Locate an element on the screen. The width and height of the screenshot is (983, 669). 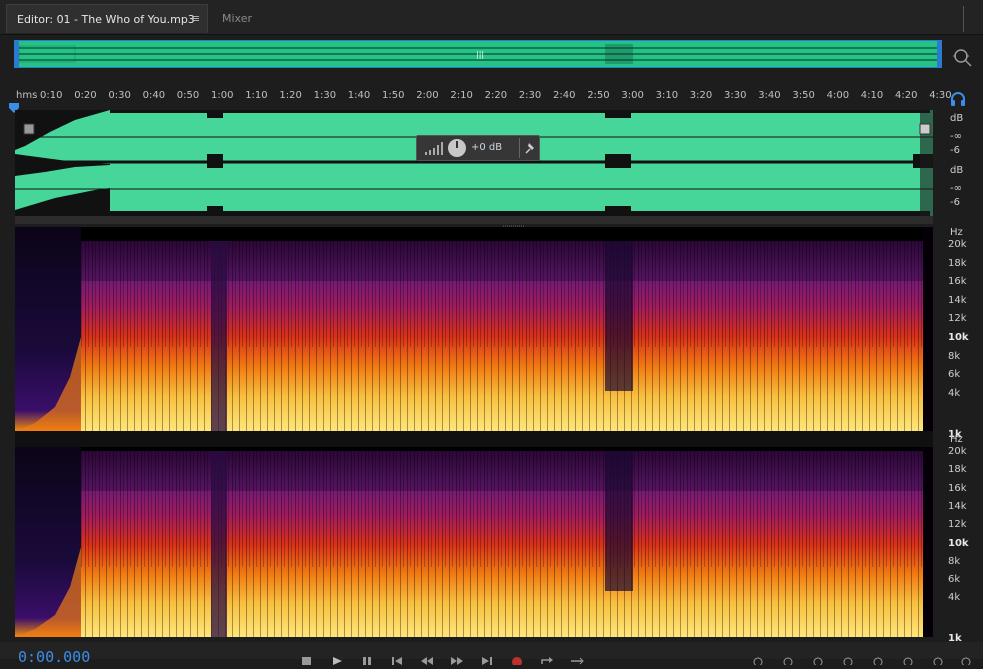
headphone-icon is located at coordinates (958, 98).